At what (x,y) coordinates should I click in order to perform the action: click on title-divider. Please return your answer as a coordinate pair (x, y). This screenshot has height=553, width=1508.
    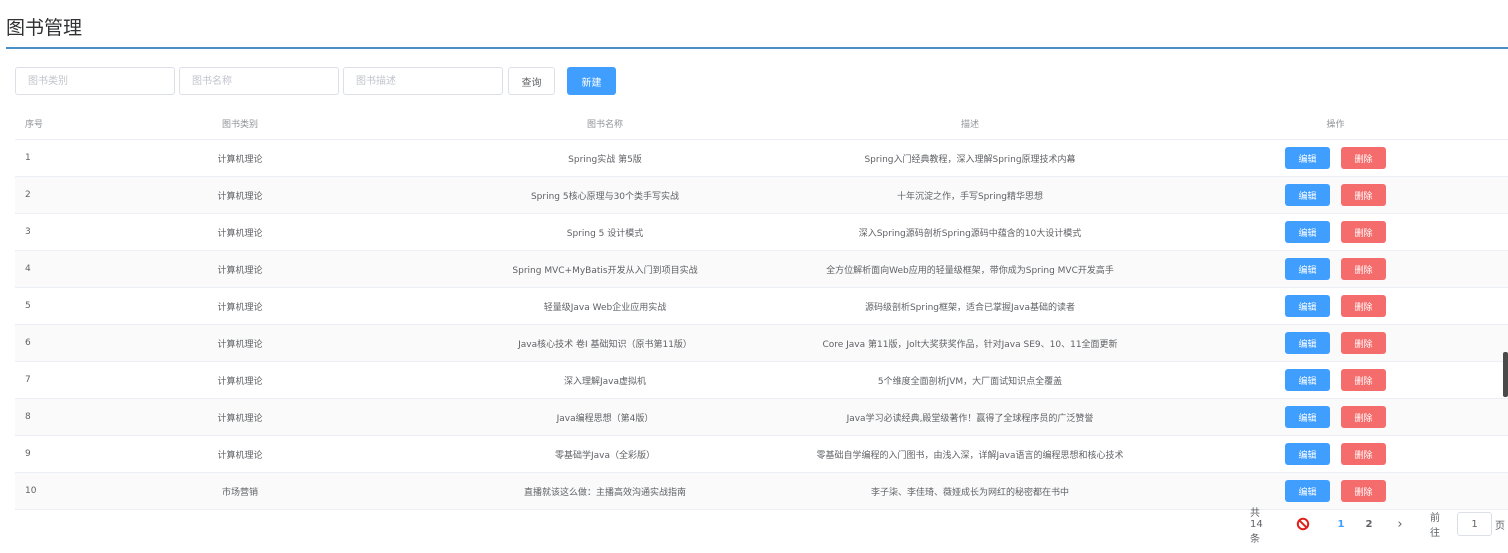
    Looking at the image, I should click on (757, 48).